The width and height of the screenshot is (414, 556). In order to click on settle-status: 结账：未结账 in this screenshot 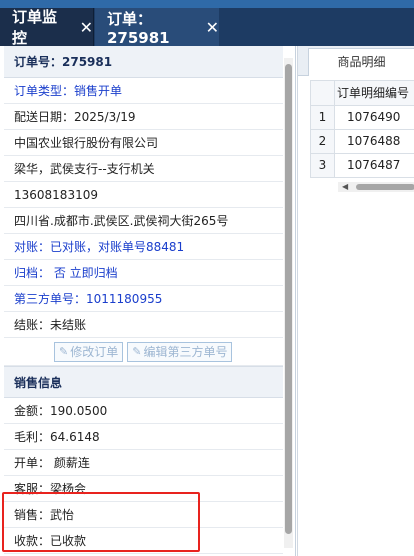, I will do `click(143, 325)`.